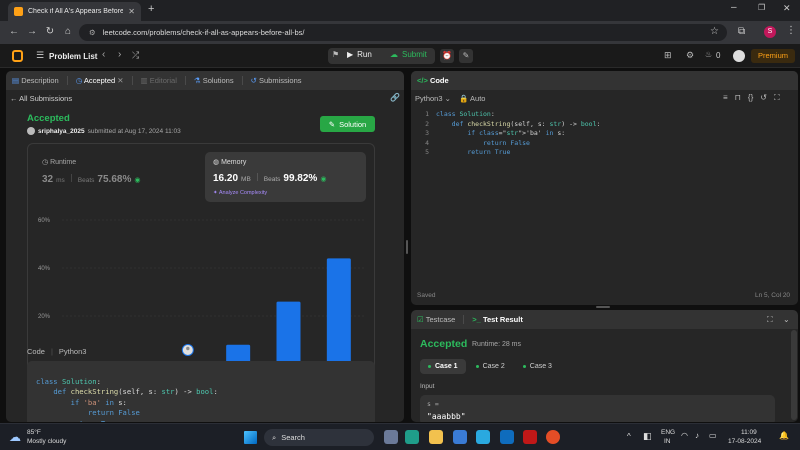  I want to click on tab-editorial: ▥ Editorial, so click(159, 80).